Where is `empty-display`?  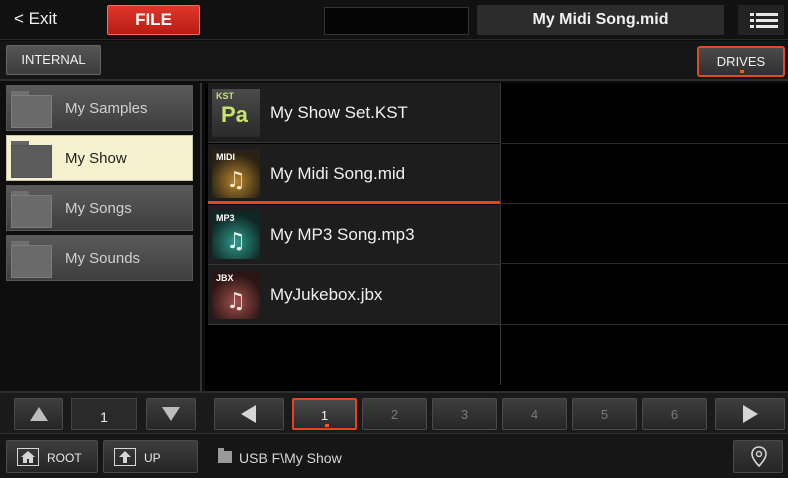
empty-display is located at coordinates (396, 21).